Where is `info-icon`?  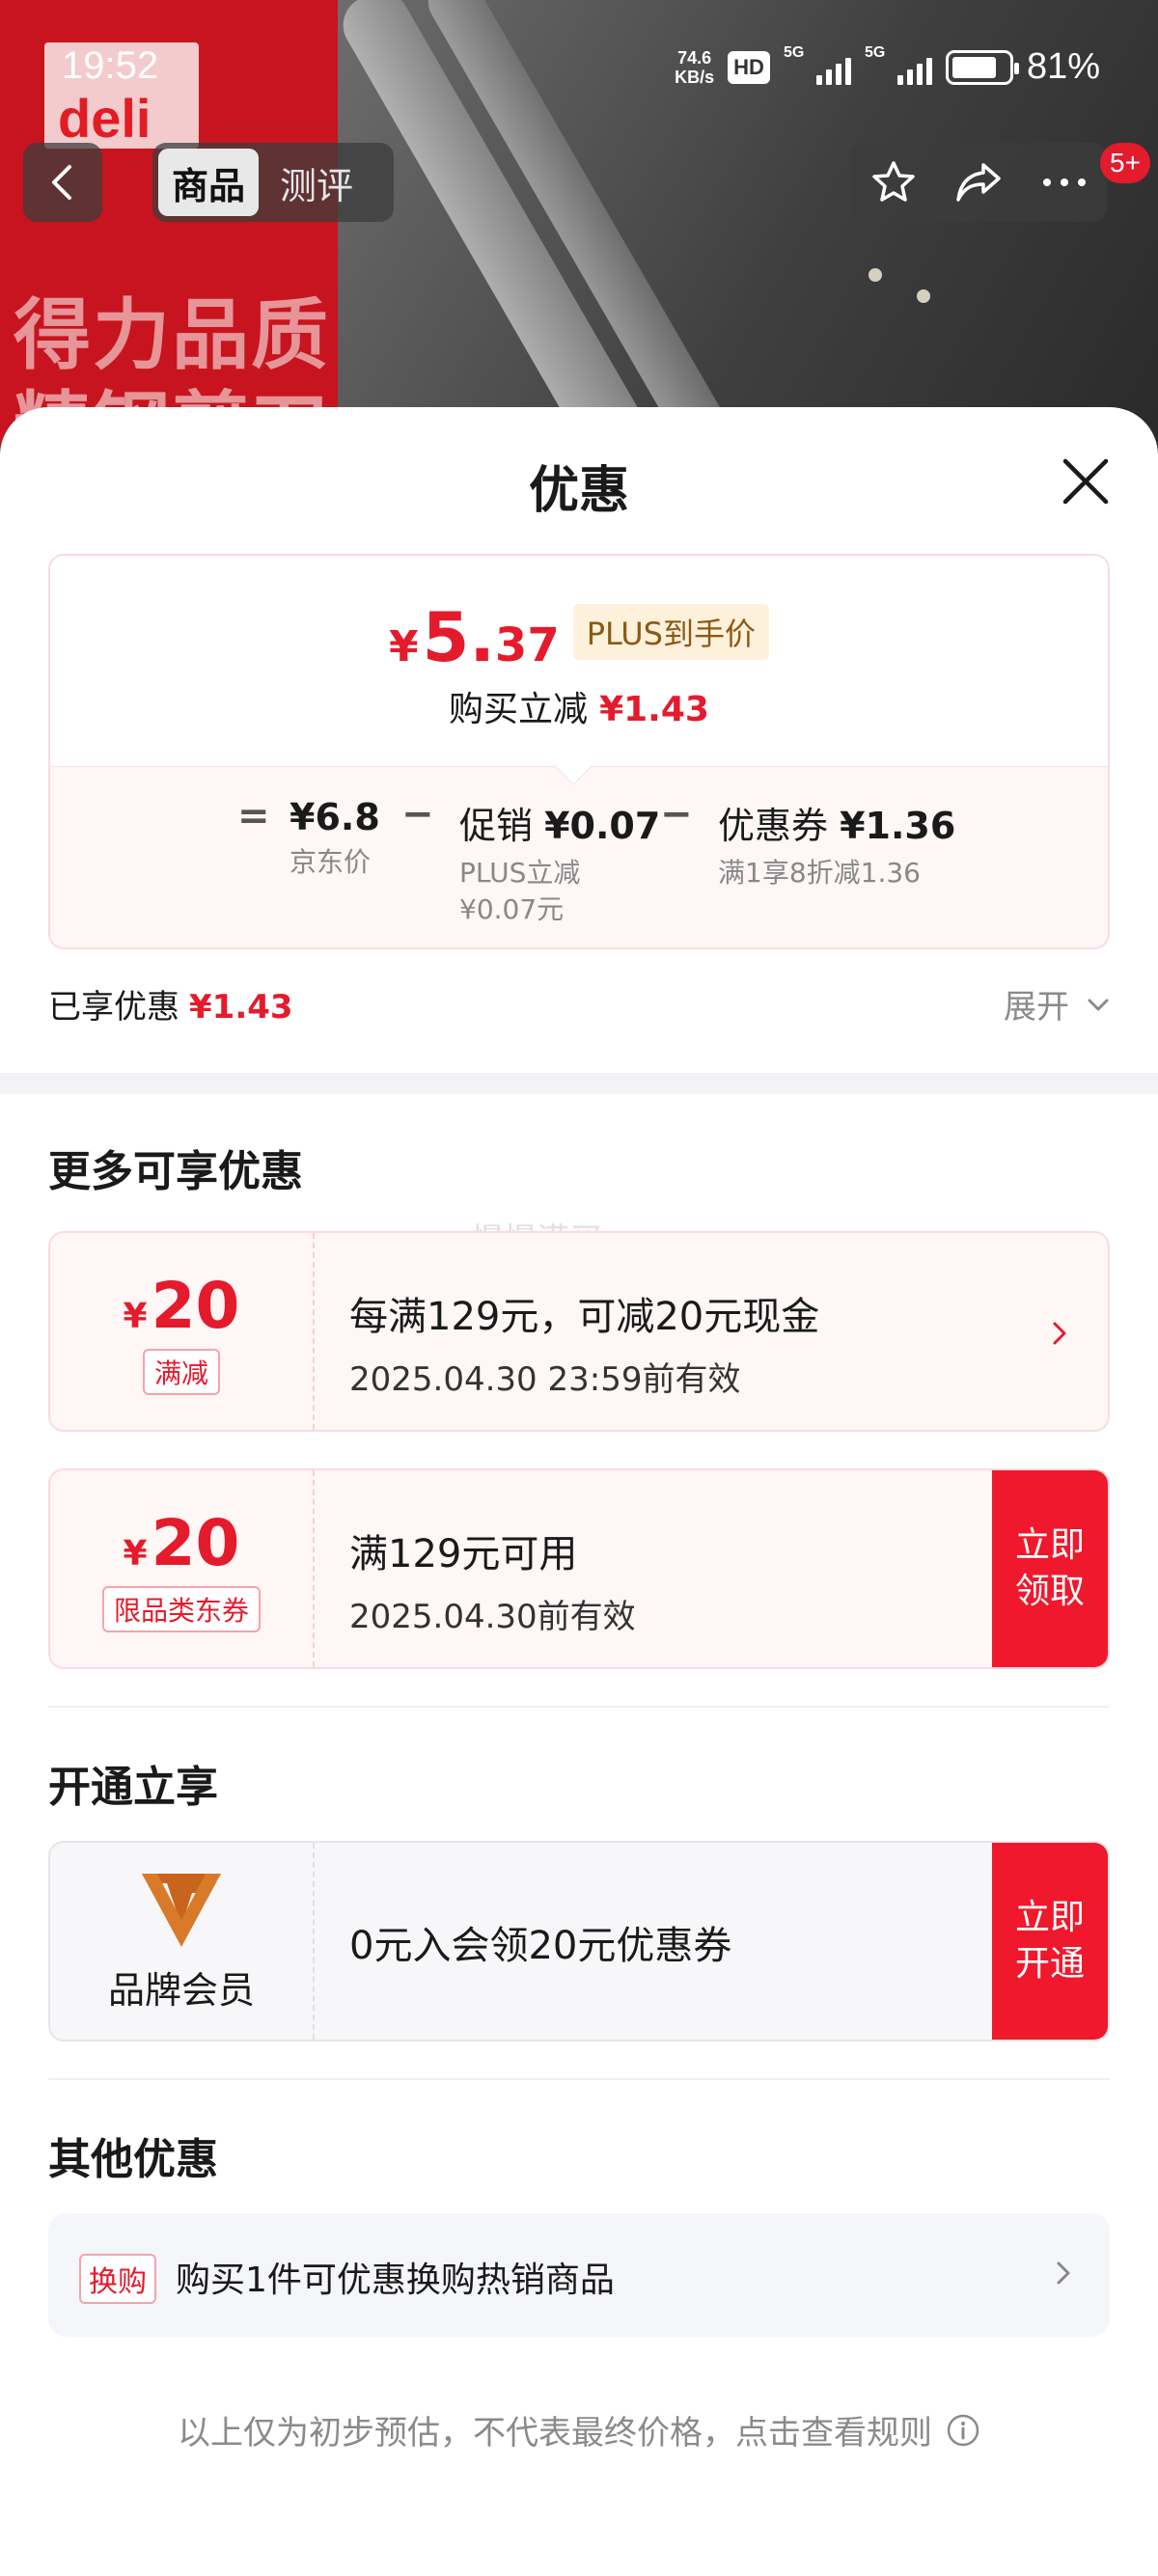
info-icon is located at coordinates (963, 2430).